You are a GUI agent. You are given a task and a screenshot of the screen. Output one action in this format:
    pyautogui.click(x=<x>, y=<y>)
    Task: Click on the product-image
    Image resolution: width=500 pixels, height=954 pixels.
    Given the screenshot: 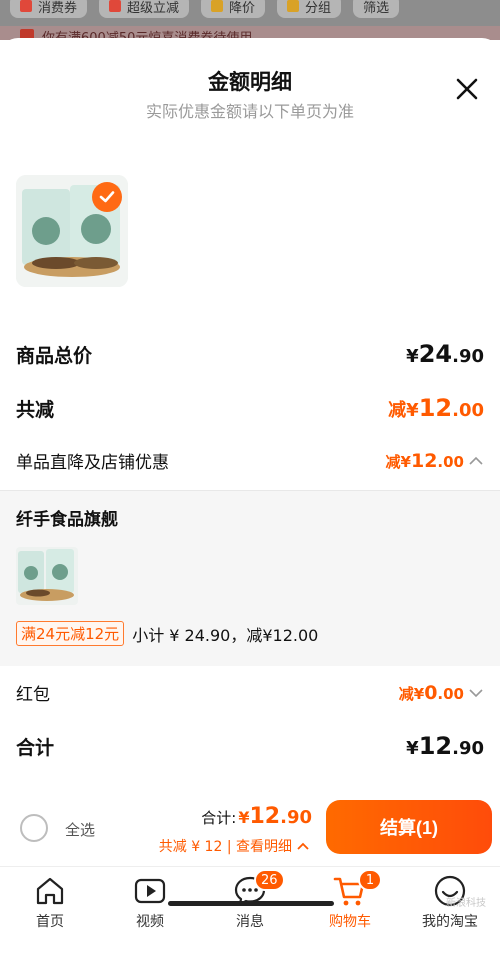 What is the action you would take?
    pyautogui.click(x=46, y=575)
    